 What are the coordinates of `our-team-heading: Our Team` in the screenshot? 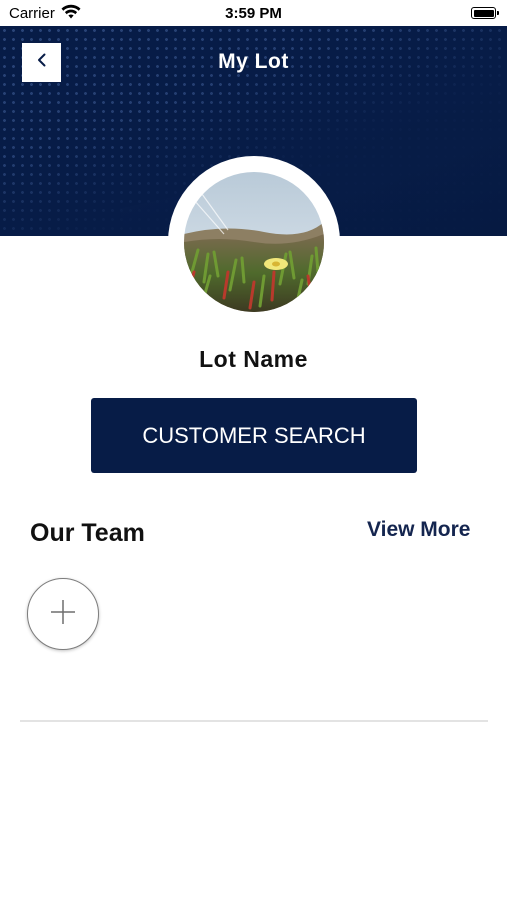 It's located at (87, 533).